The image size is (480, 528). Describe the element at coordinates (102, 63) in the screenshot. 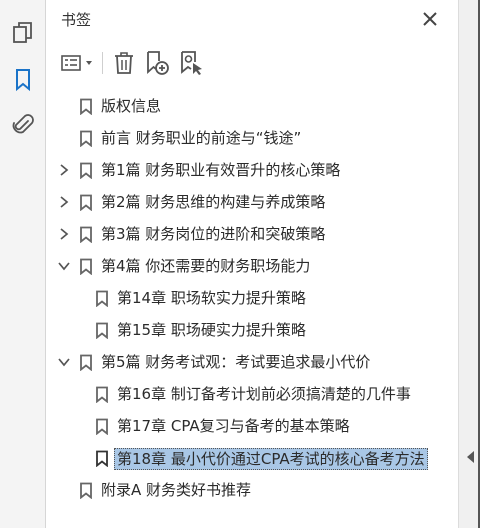

I see `toolbar-separator` at that location.